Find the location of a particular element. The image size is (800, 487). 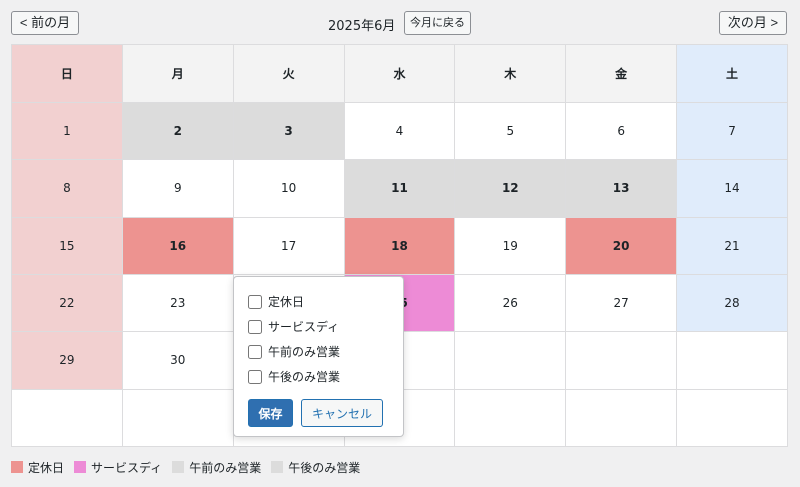

legend-swatch-afternoon-only is located at coordinates (277, 467).